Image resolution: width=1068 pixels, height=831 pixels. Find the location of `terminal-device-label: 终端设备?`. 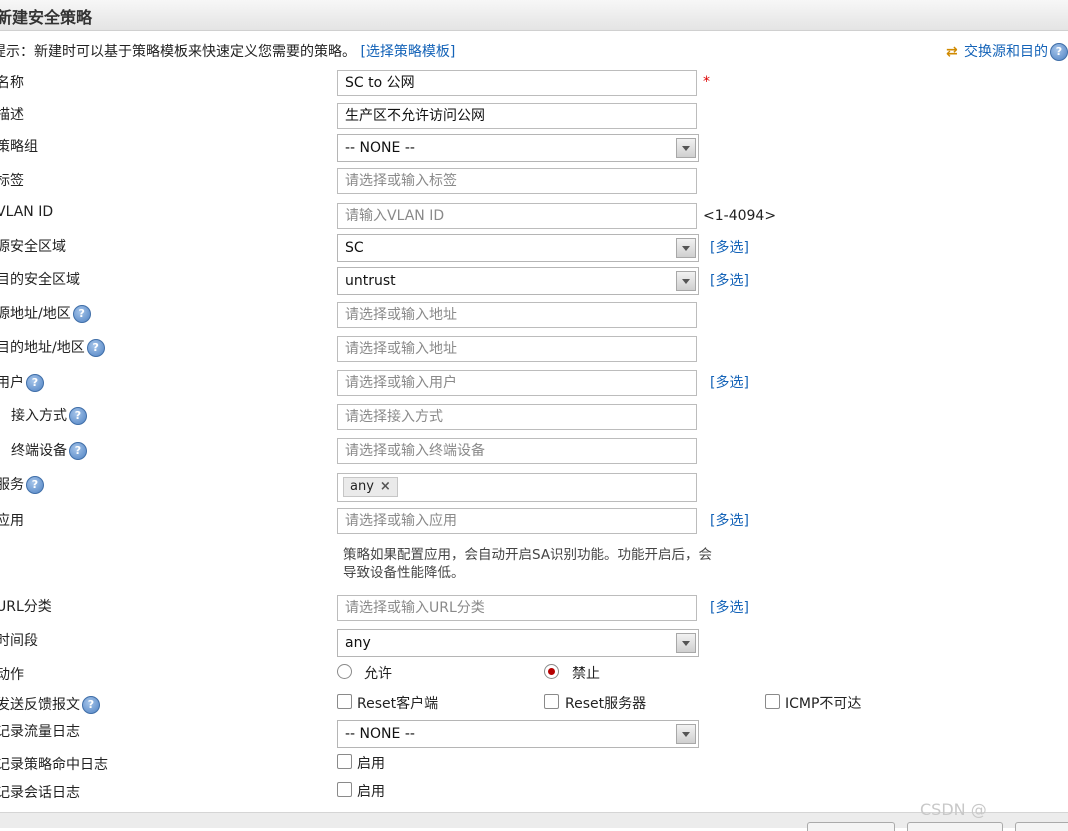

terminal-device-label: 终端设备? is located at coordinates (49, 450).